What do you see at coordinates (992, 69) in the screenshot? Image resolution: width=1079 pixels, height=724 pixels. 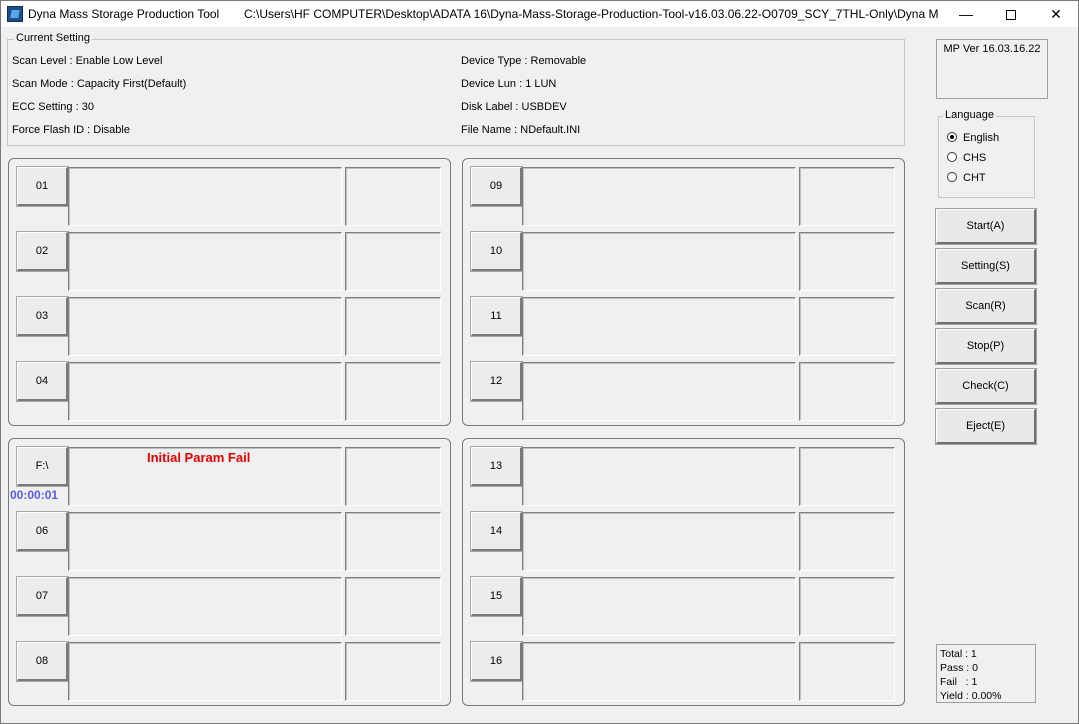 I see `mp-version-box: MP Ver 16.03.16.22` at bounding box center [992, 69].